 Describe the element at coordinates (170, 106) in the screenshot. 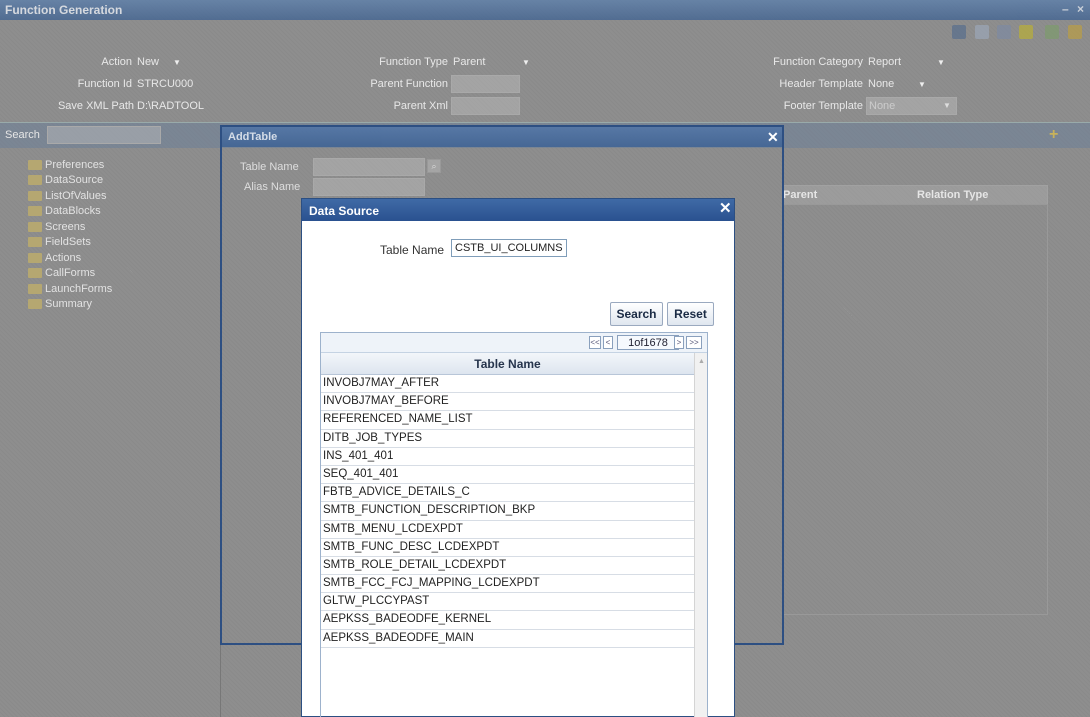

I see `save-xml-path-field: D:\RADTOOL` at that location.